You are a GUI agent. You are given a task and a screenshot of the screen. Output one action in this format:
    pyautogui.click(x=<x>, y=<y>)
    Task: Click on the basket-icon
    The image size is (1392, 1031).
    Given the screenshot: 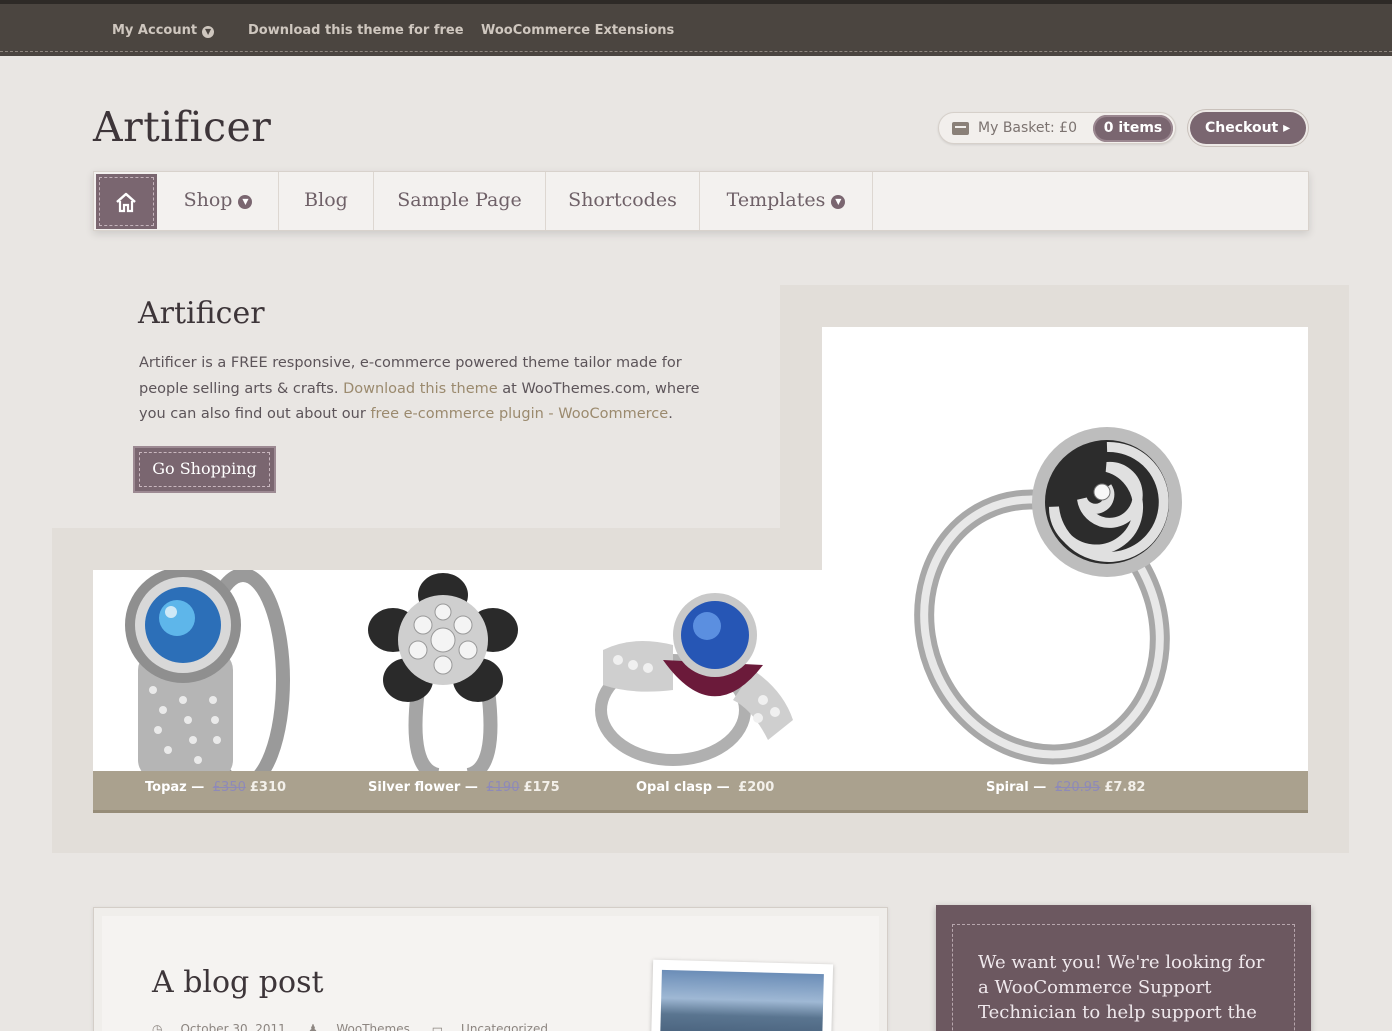 What is the action you would take?
    pyautogui.click(x=960, y=128)
    